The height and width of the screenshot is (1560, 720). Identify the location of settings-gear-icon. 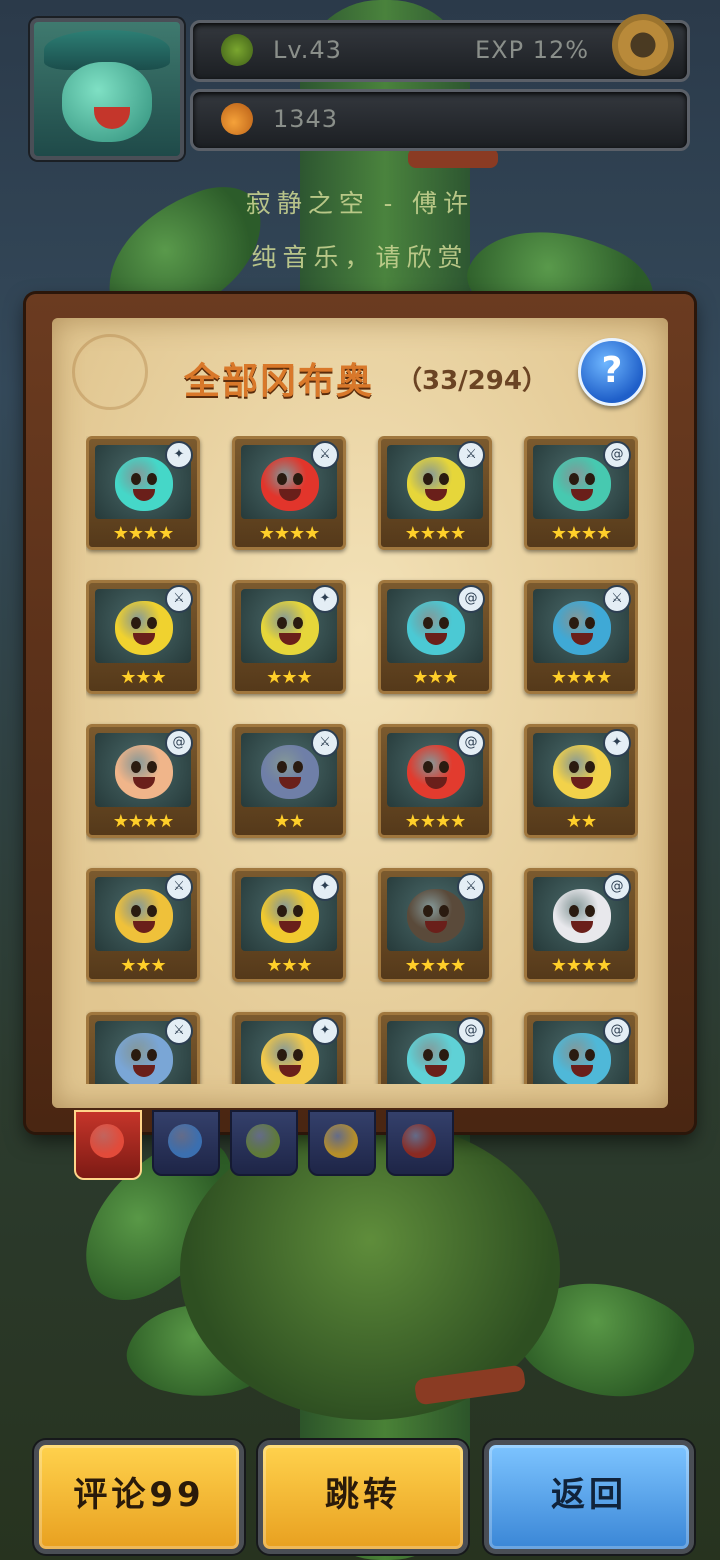
(643, 45).